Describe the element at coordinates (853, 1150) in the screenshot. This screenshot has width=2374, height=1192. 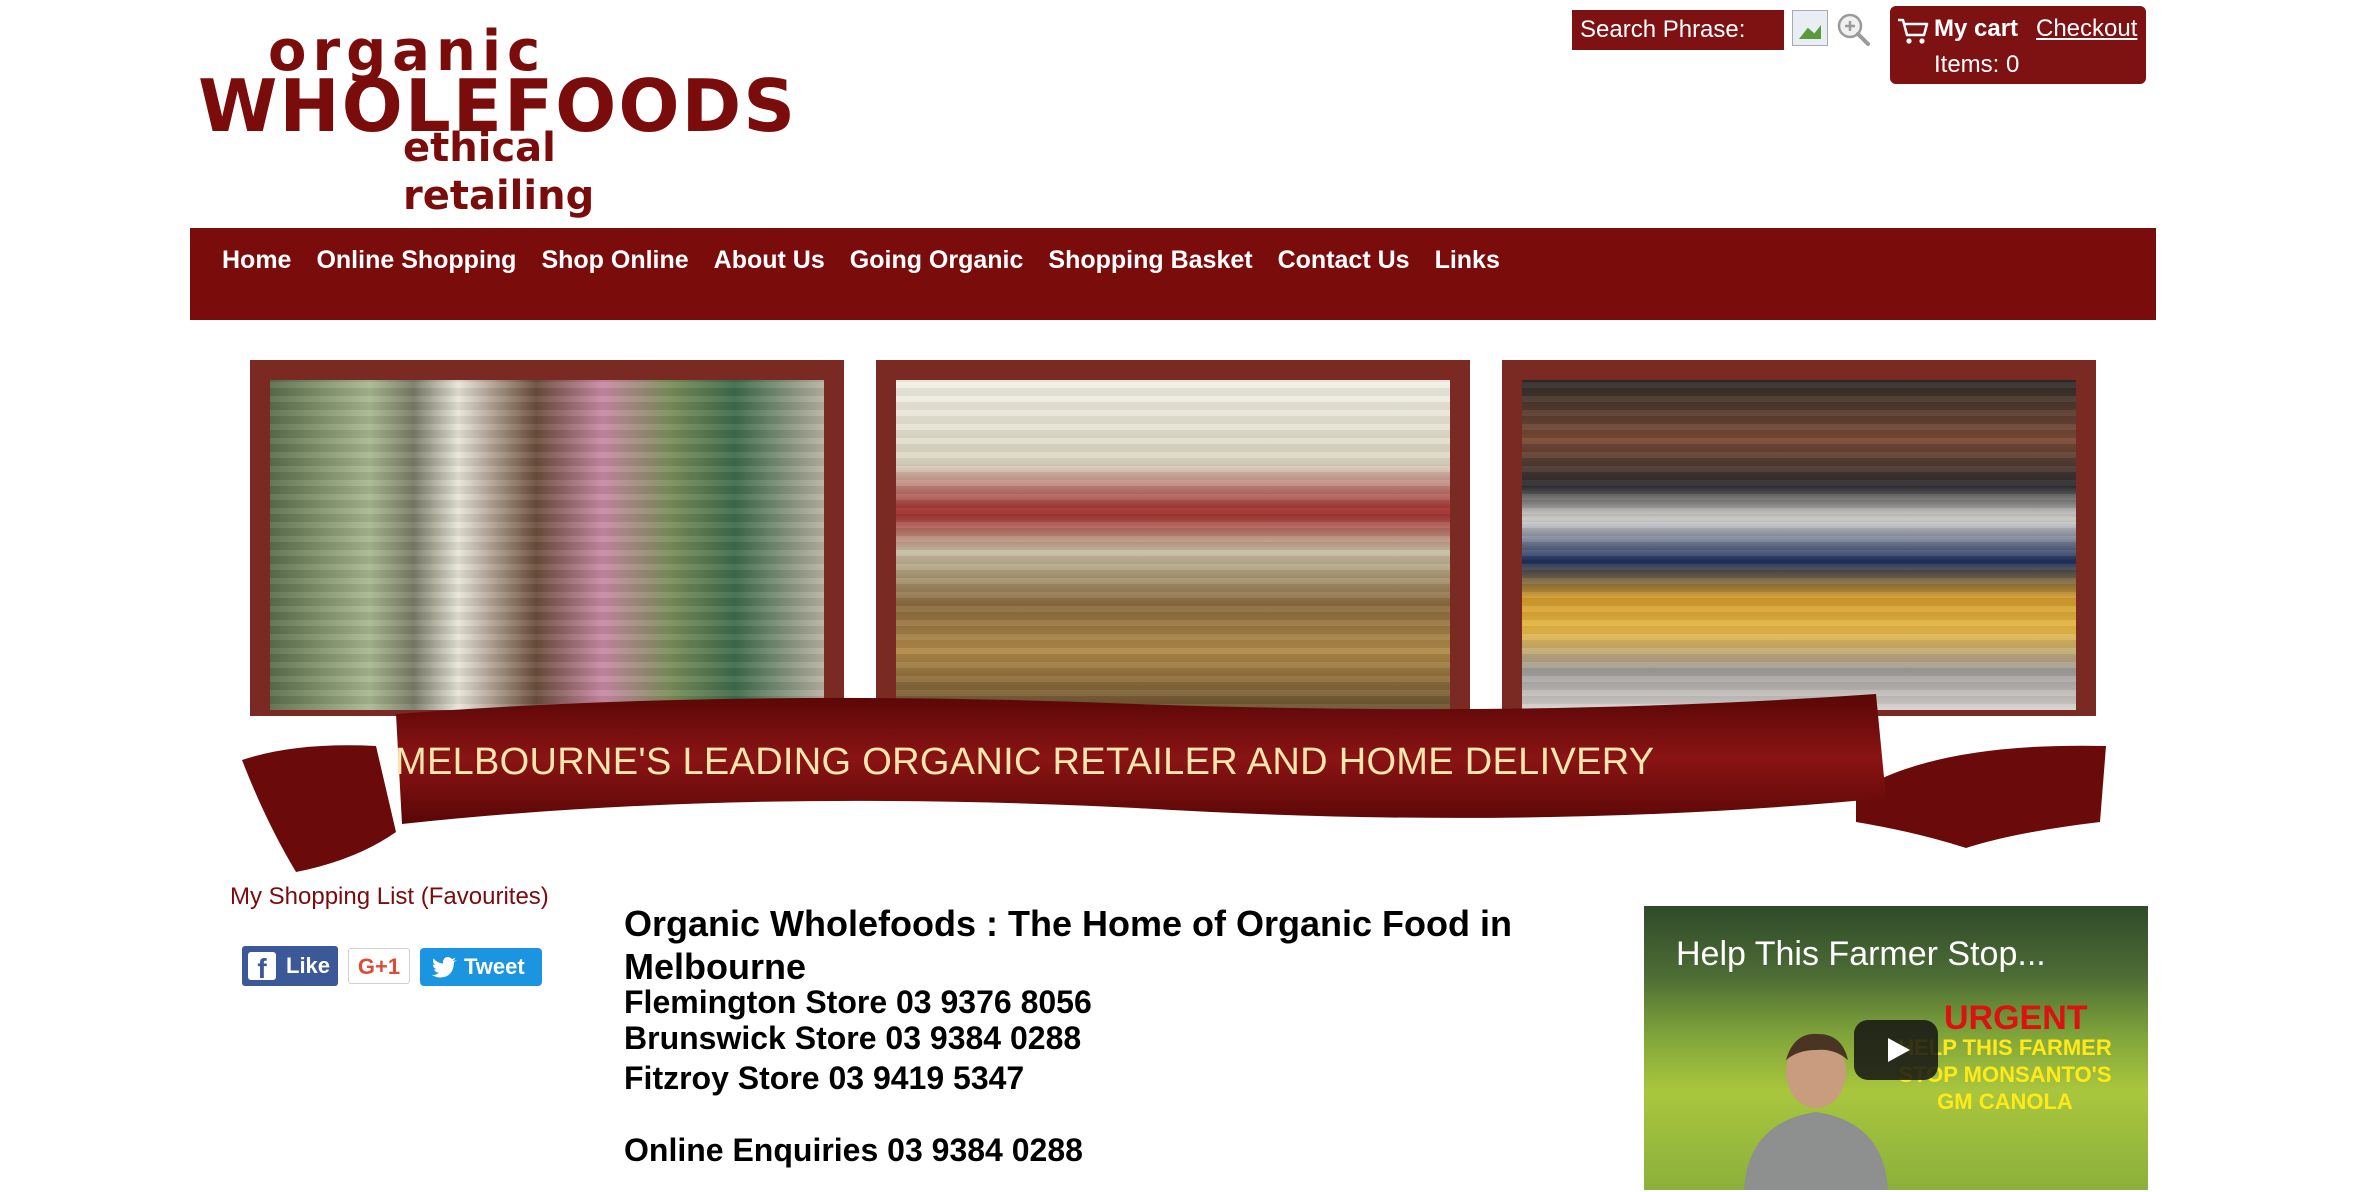
I see `online-enquiries-phone: Online Enquiries 03 9384 0288` at that location.